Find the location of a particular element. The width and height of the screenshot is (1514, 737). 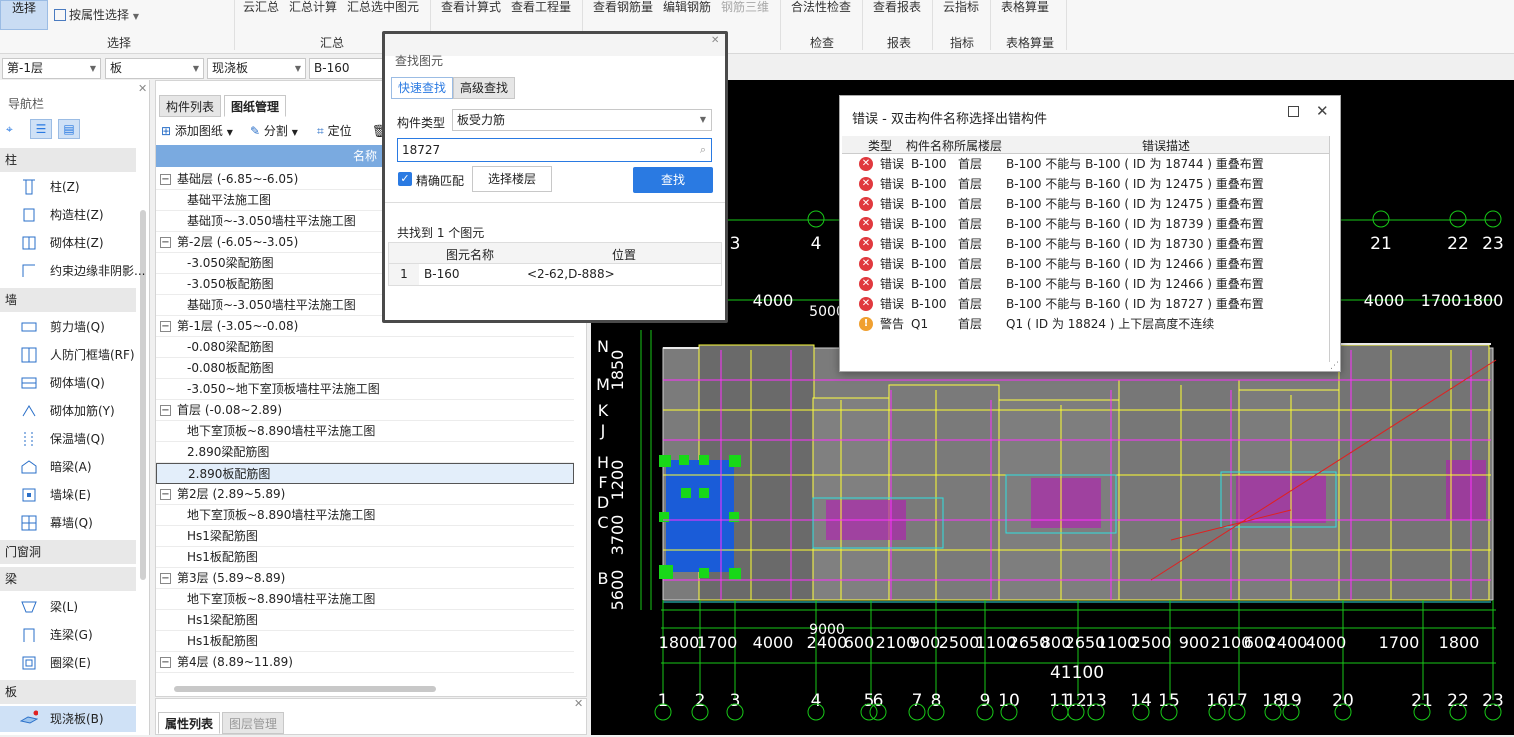

summary-selected-button: 汇总选中图元 is located at coordinates (383, 8).